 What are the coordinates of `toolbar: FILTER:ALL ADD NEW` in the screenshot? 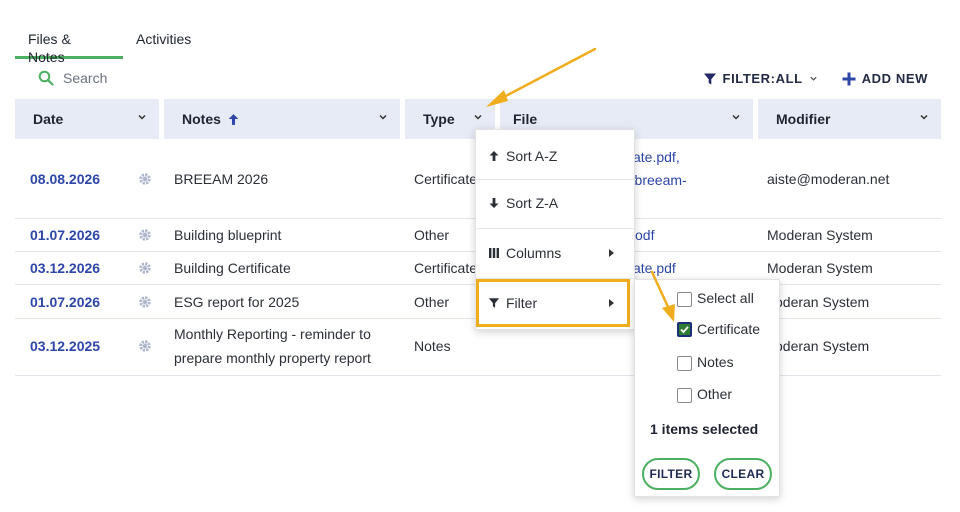 It's located at (815, 78).